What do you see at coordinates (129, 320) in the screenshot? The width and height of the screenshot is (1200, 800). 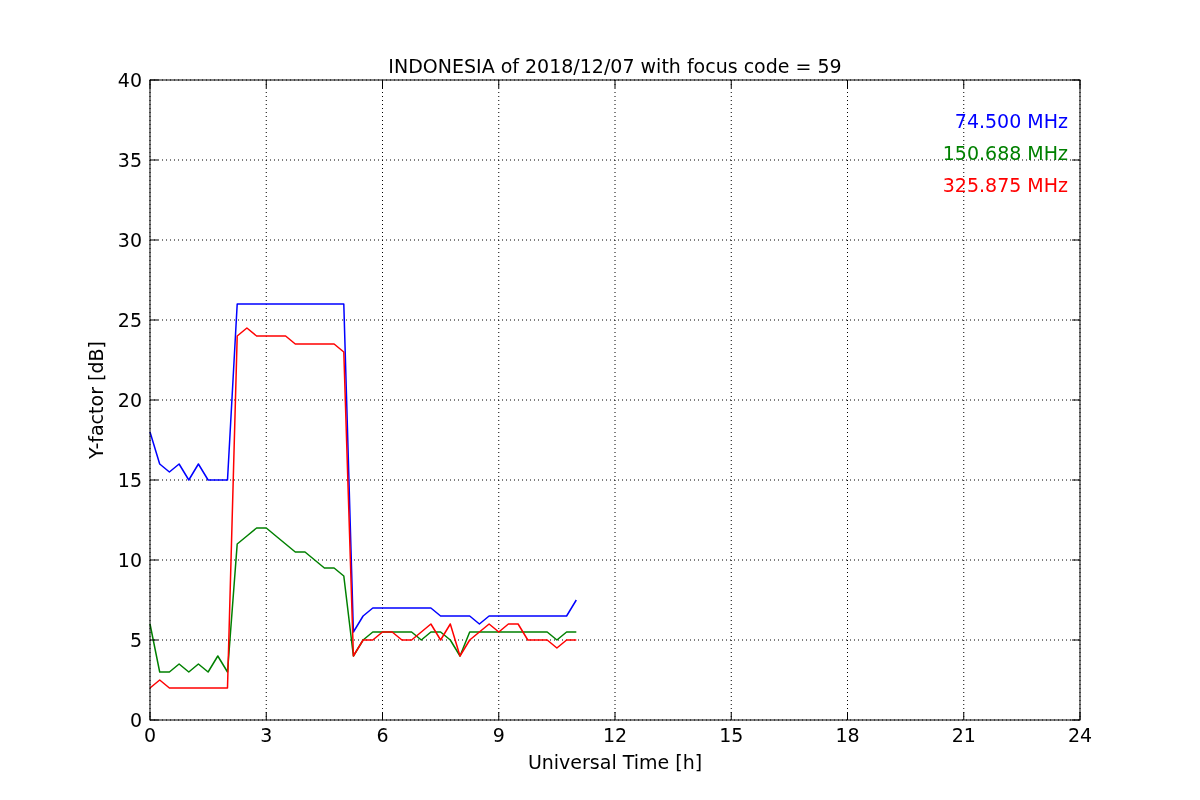 I see `y-tick-label: 25` at bounding box center [129, 320].